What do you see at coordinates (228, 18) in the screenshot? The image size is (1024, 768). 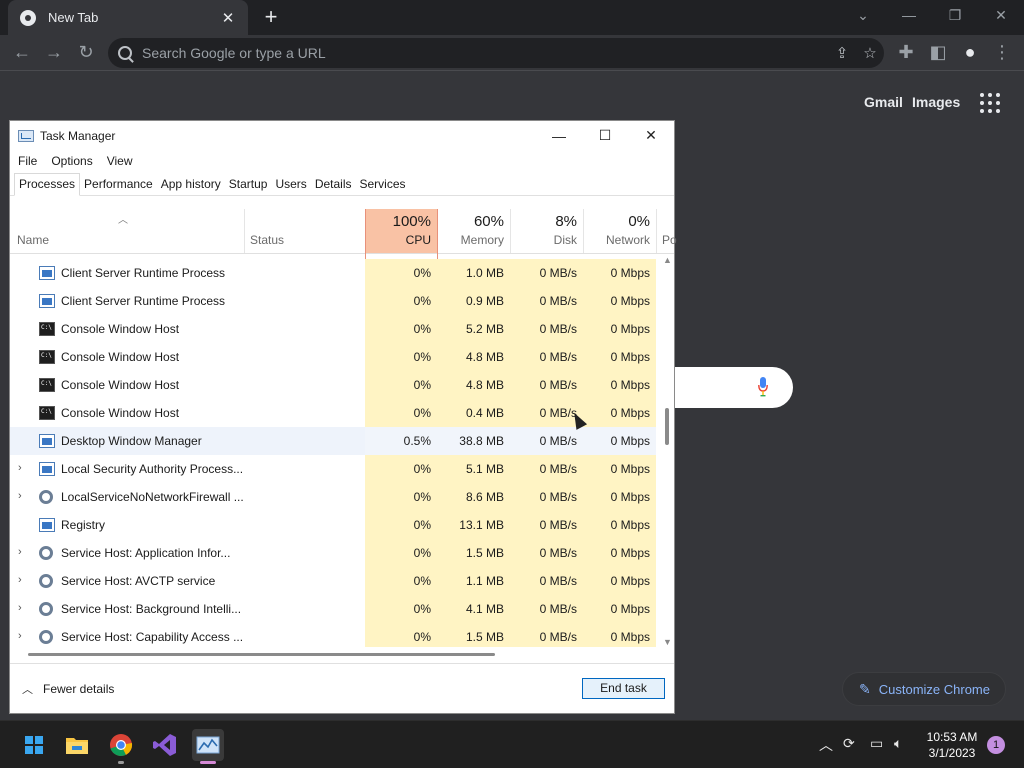 I see `tab-close-button: ✕` at bounding box center [228, 18].